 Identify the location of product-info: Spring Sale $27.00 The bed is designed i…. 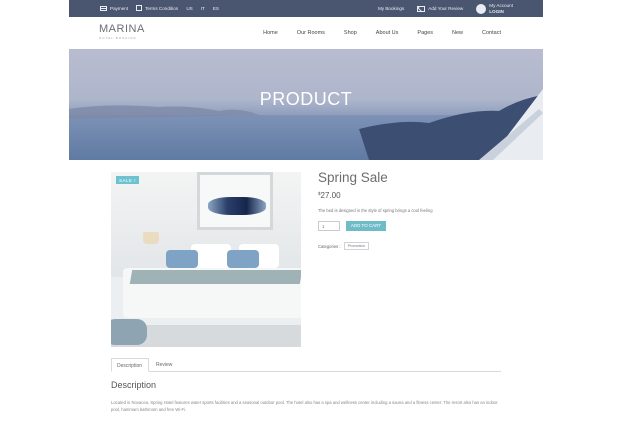
(418, 210).